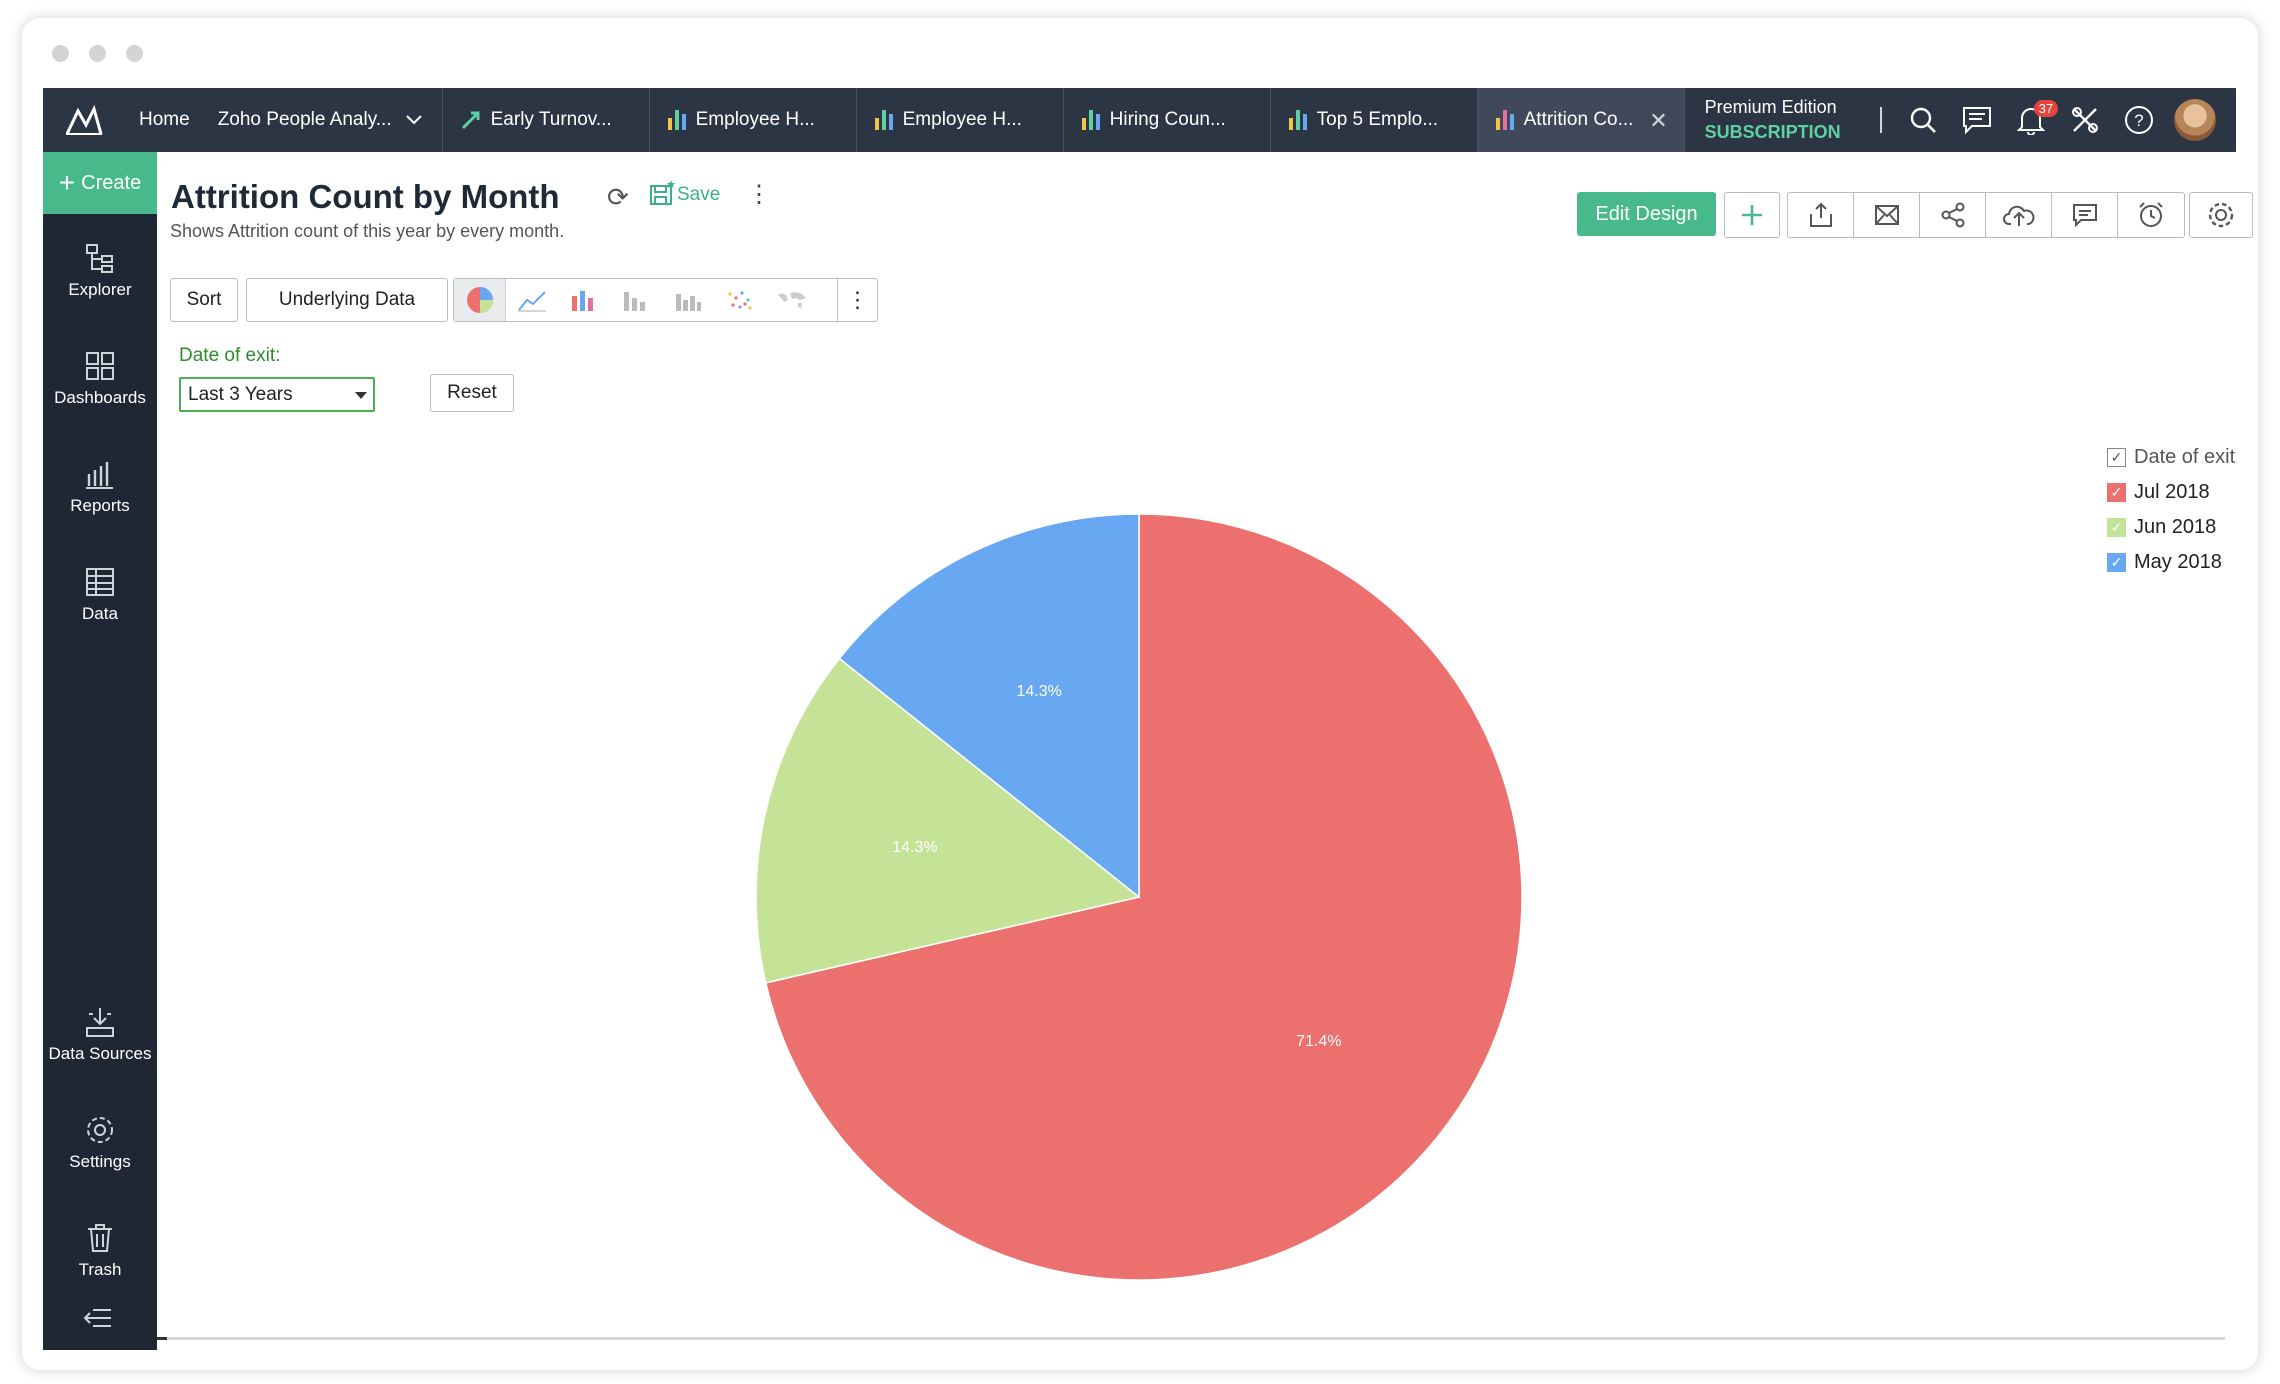  What do you see at coordinates (100, 289) in the screenshot?
I see `sidebar-item-label: Explorer` at bounding box center [100, 289].